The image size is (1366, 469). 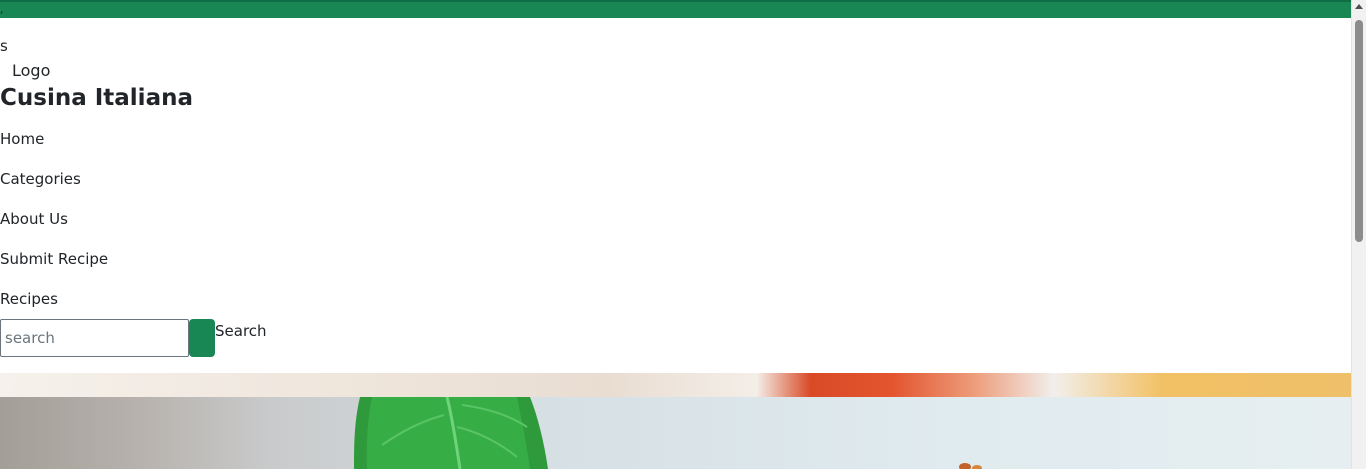 What do you see at coordinates (241, 331) in the screenshot?
I see `search-button-label: Search` at bounding box center [241, 331].